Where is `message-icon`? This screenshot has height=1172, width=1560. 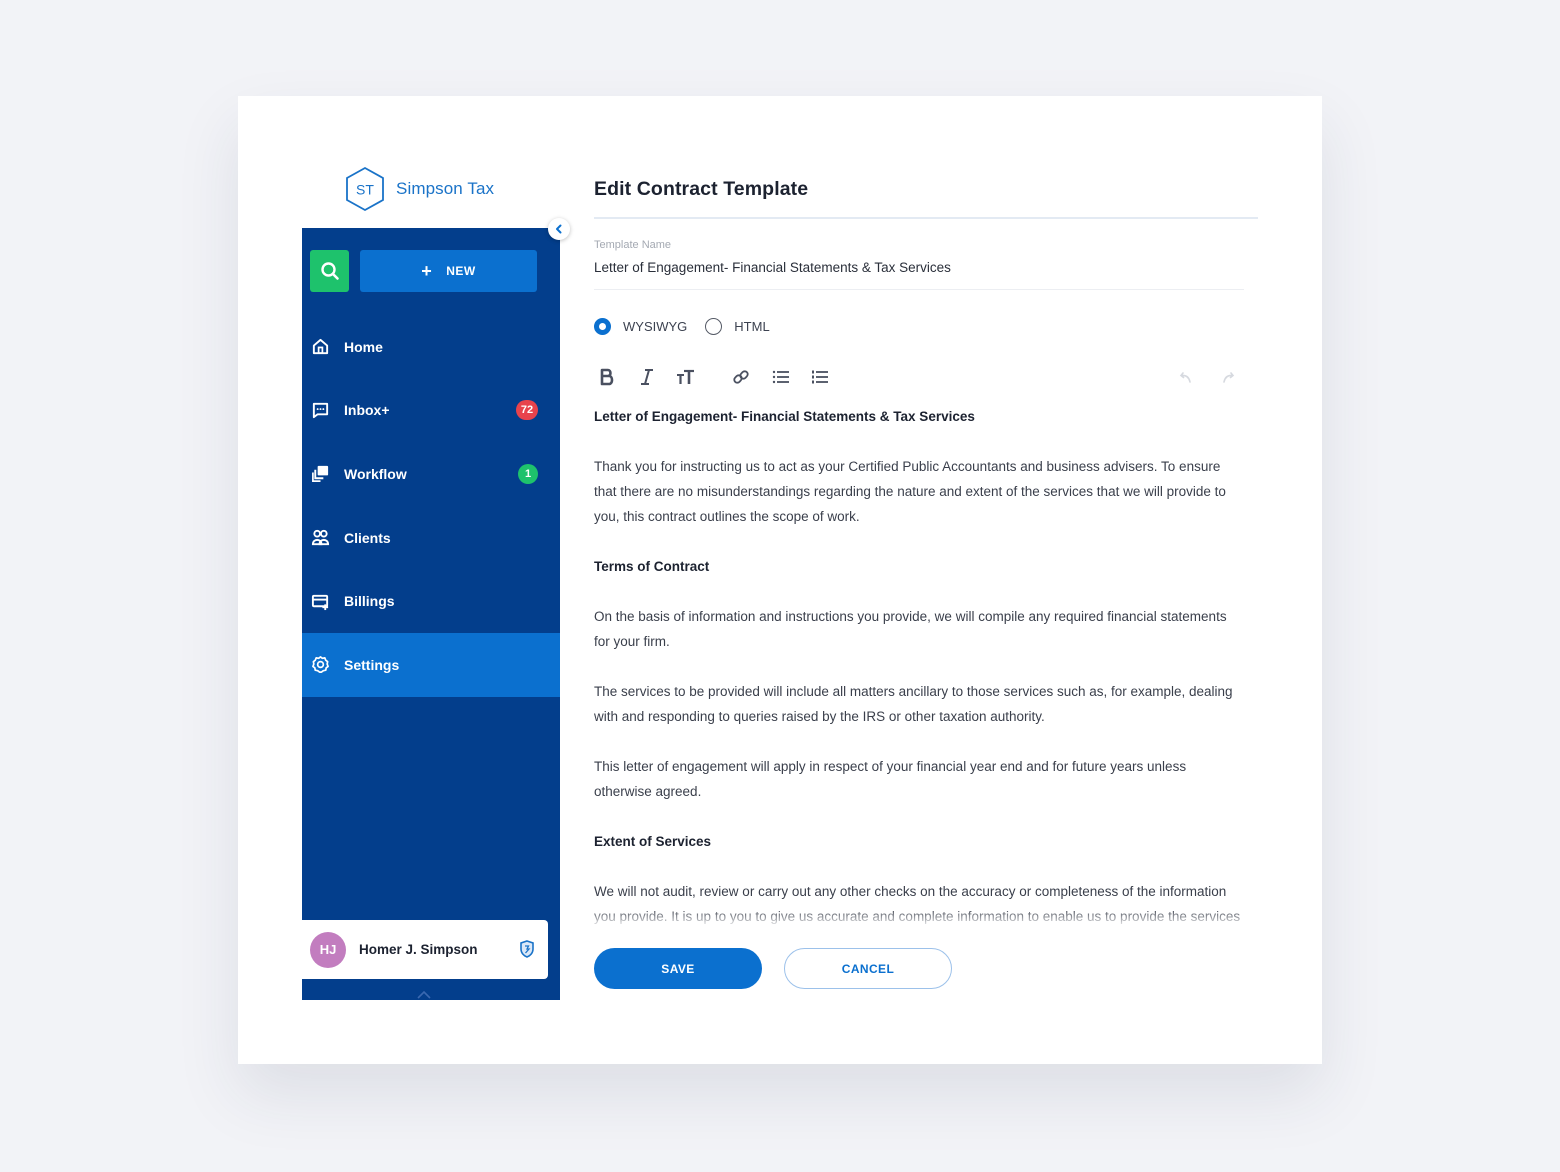 message-icon is located at coordinates (320, 410).